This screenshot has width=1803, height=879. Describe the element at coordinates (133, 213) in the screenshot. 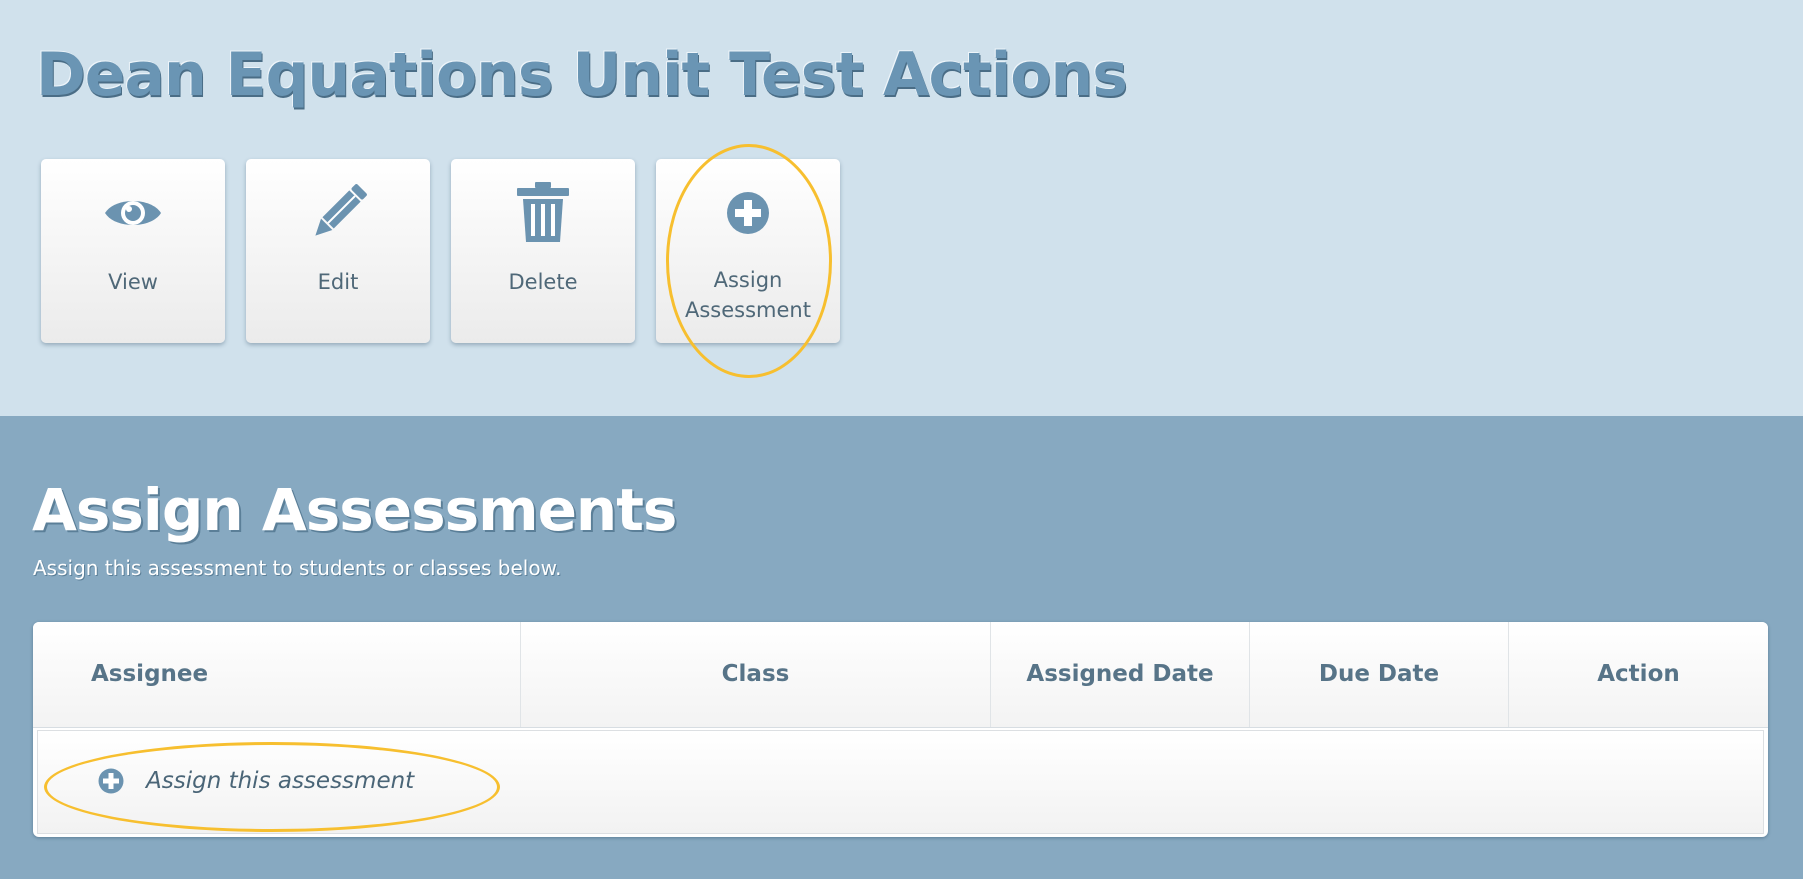

I see `eye-icon` at that location.